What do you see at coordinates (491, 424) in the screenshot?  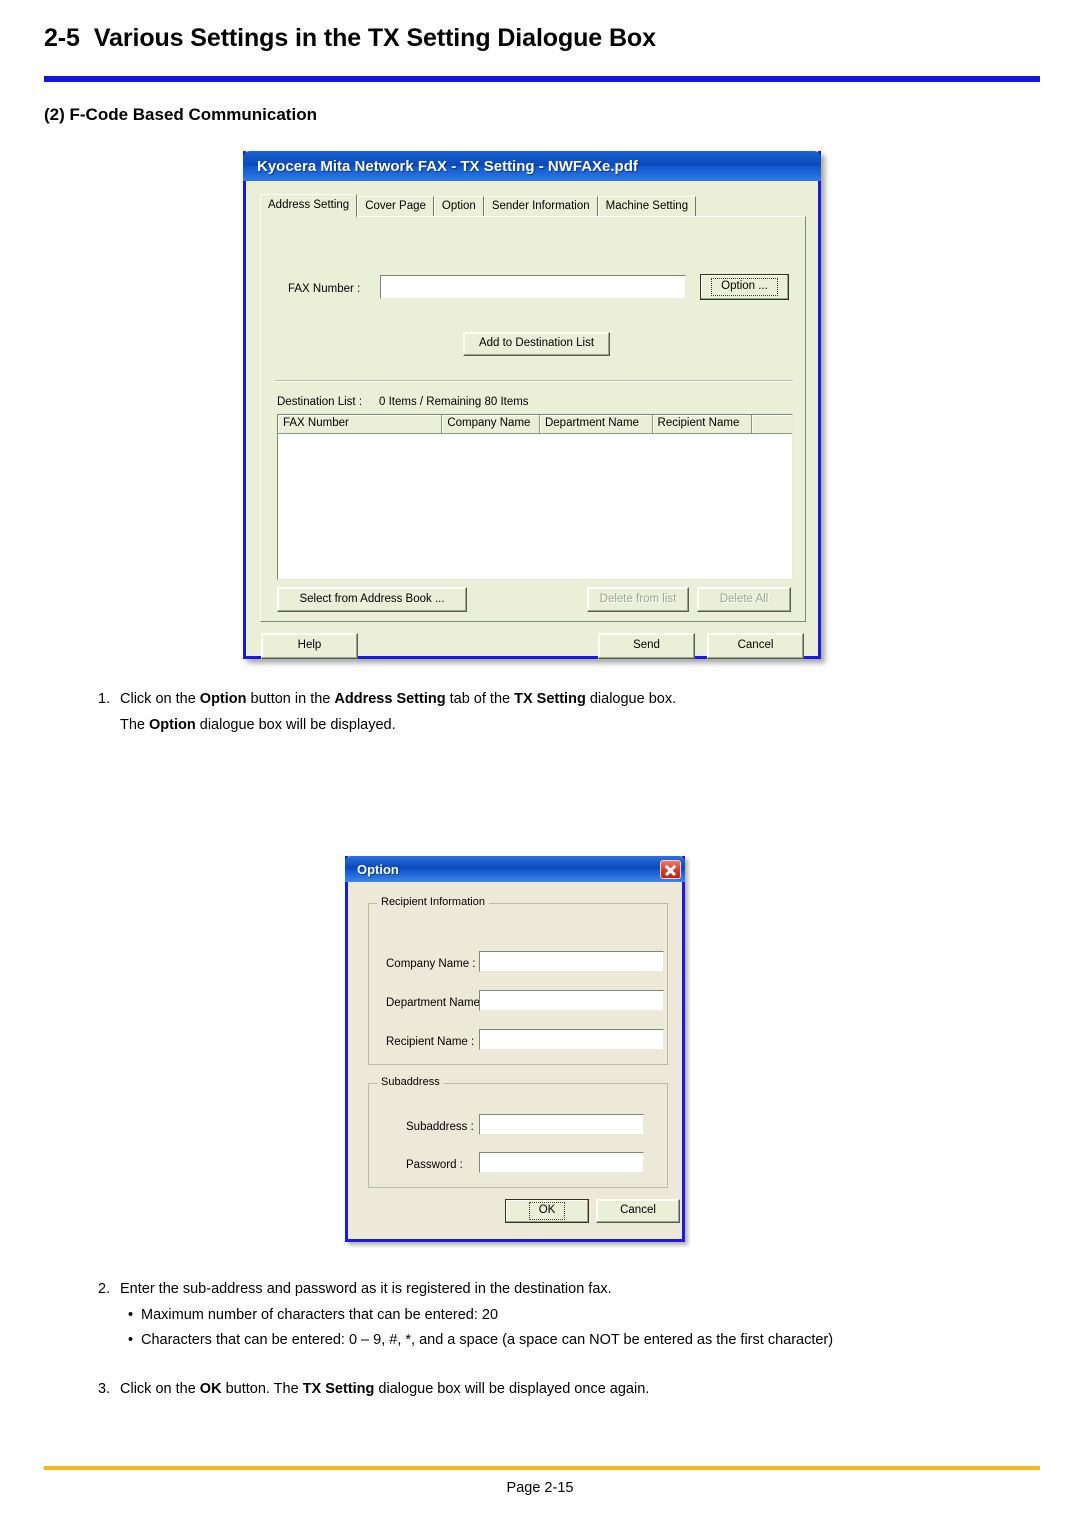 I see `column-header-company-name: Company Name` at bounding box center [491, 424].